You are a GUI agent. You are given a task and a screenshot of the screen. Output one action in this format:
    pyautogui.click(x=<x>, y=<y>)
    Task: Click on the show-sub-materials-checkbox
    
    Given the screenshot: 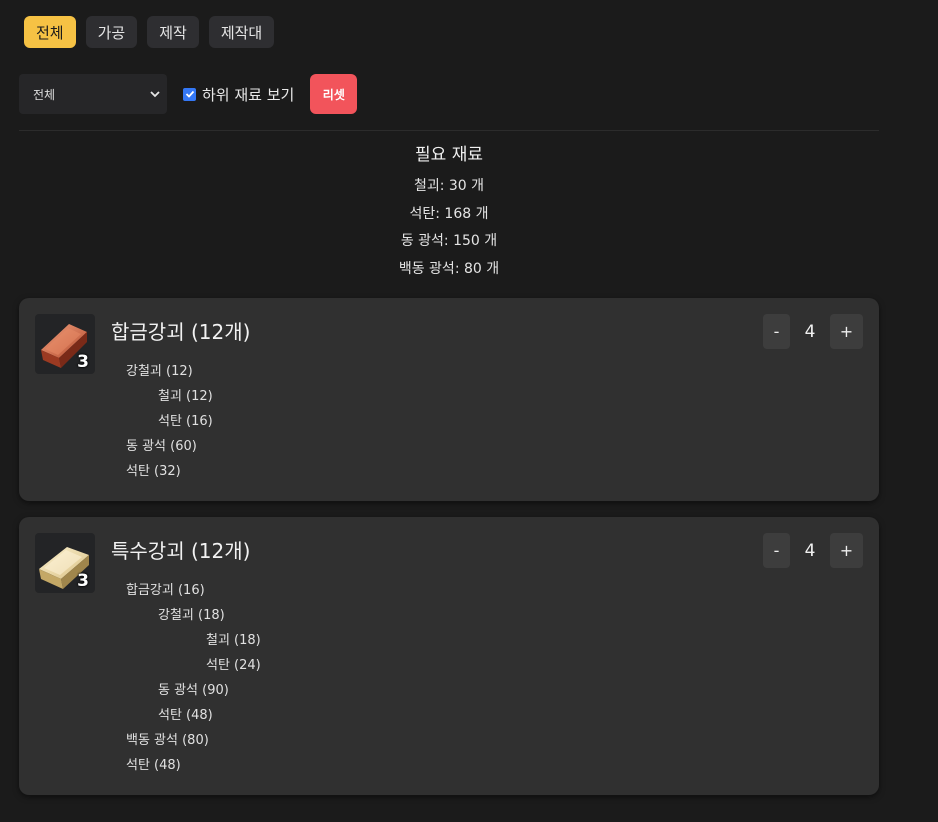 What is the action you would take?
    pyautogui.click(x=189, y=94)
    